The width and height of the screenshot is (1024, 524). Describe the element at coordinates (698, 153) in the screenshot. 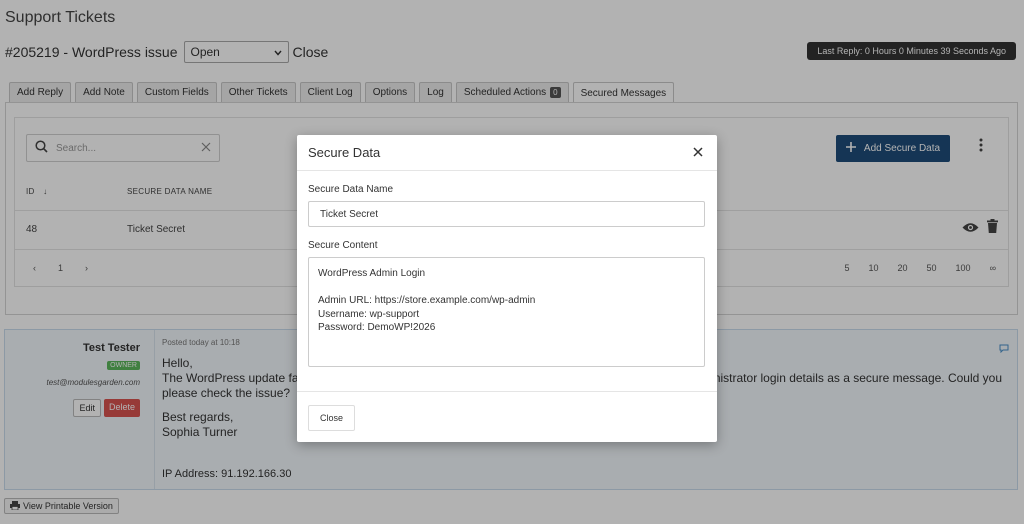

I see `close-icon` at that location.